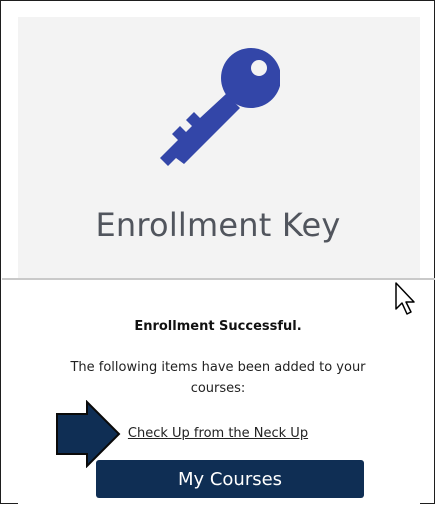 The image size is (435, 505). I want to click on my-courses-button: My Courses, so click(230, 479).